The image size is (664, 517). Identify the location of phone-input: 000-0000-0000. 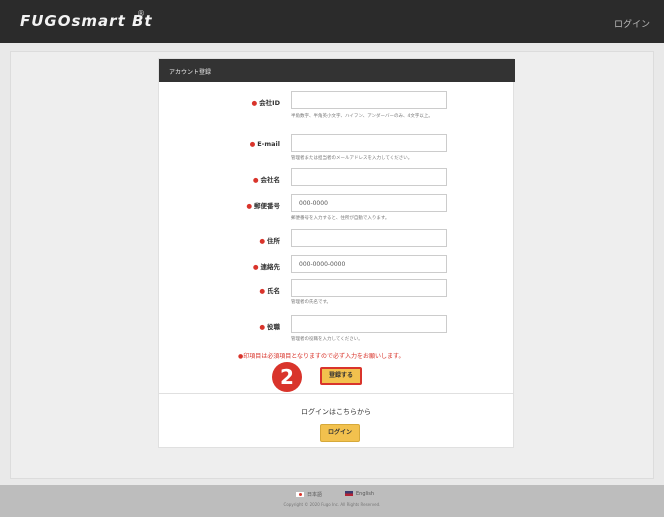
(369, 264).